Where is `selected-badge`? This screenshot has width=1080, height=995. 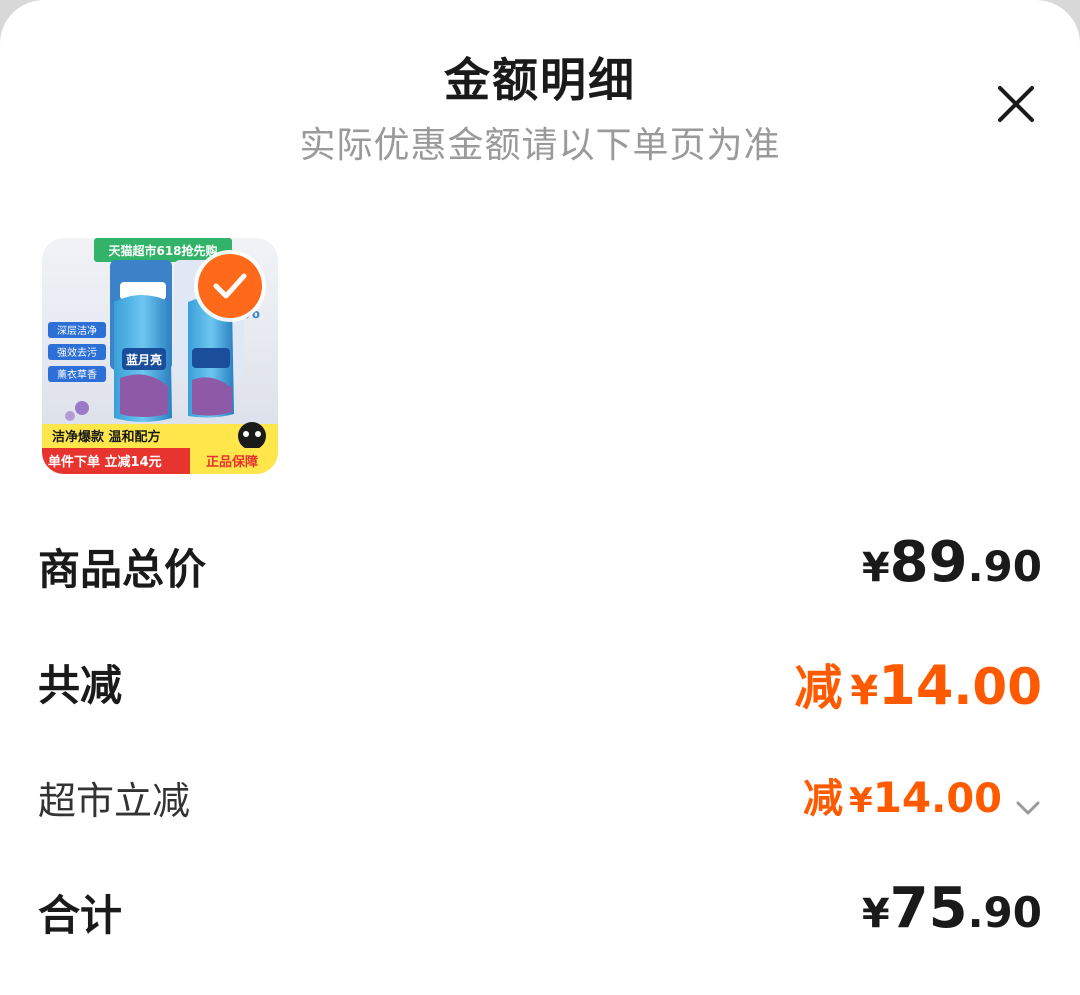 selected-badge is located at coordinates (230, 286).